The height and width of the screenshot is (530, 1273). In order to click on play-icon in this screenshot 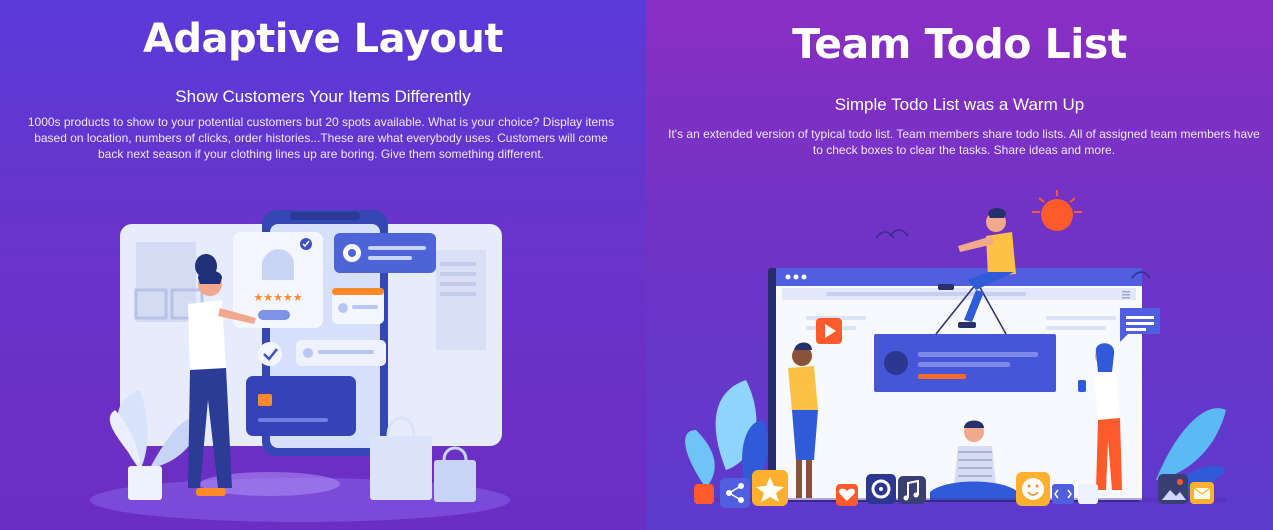, I will do `click(829, 331)`.